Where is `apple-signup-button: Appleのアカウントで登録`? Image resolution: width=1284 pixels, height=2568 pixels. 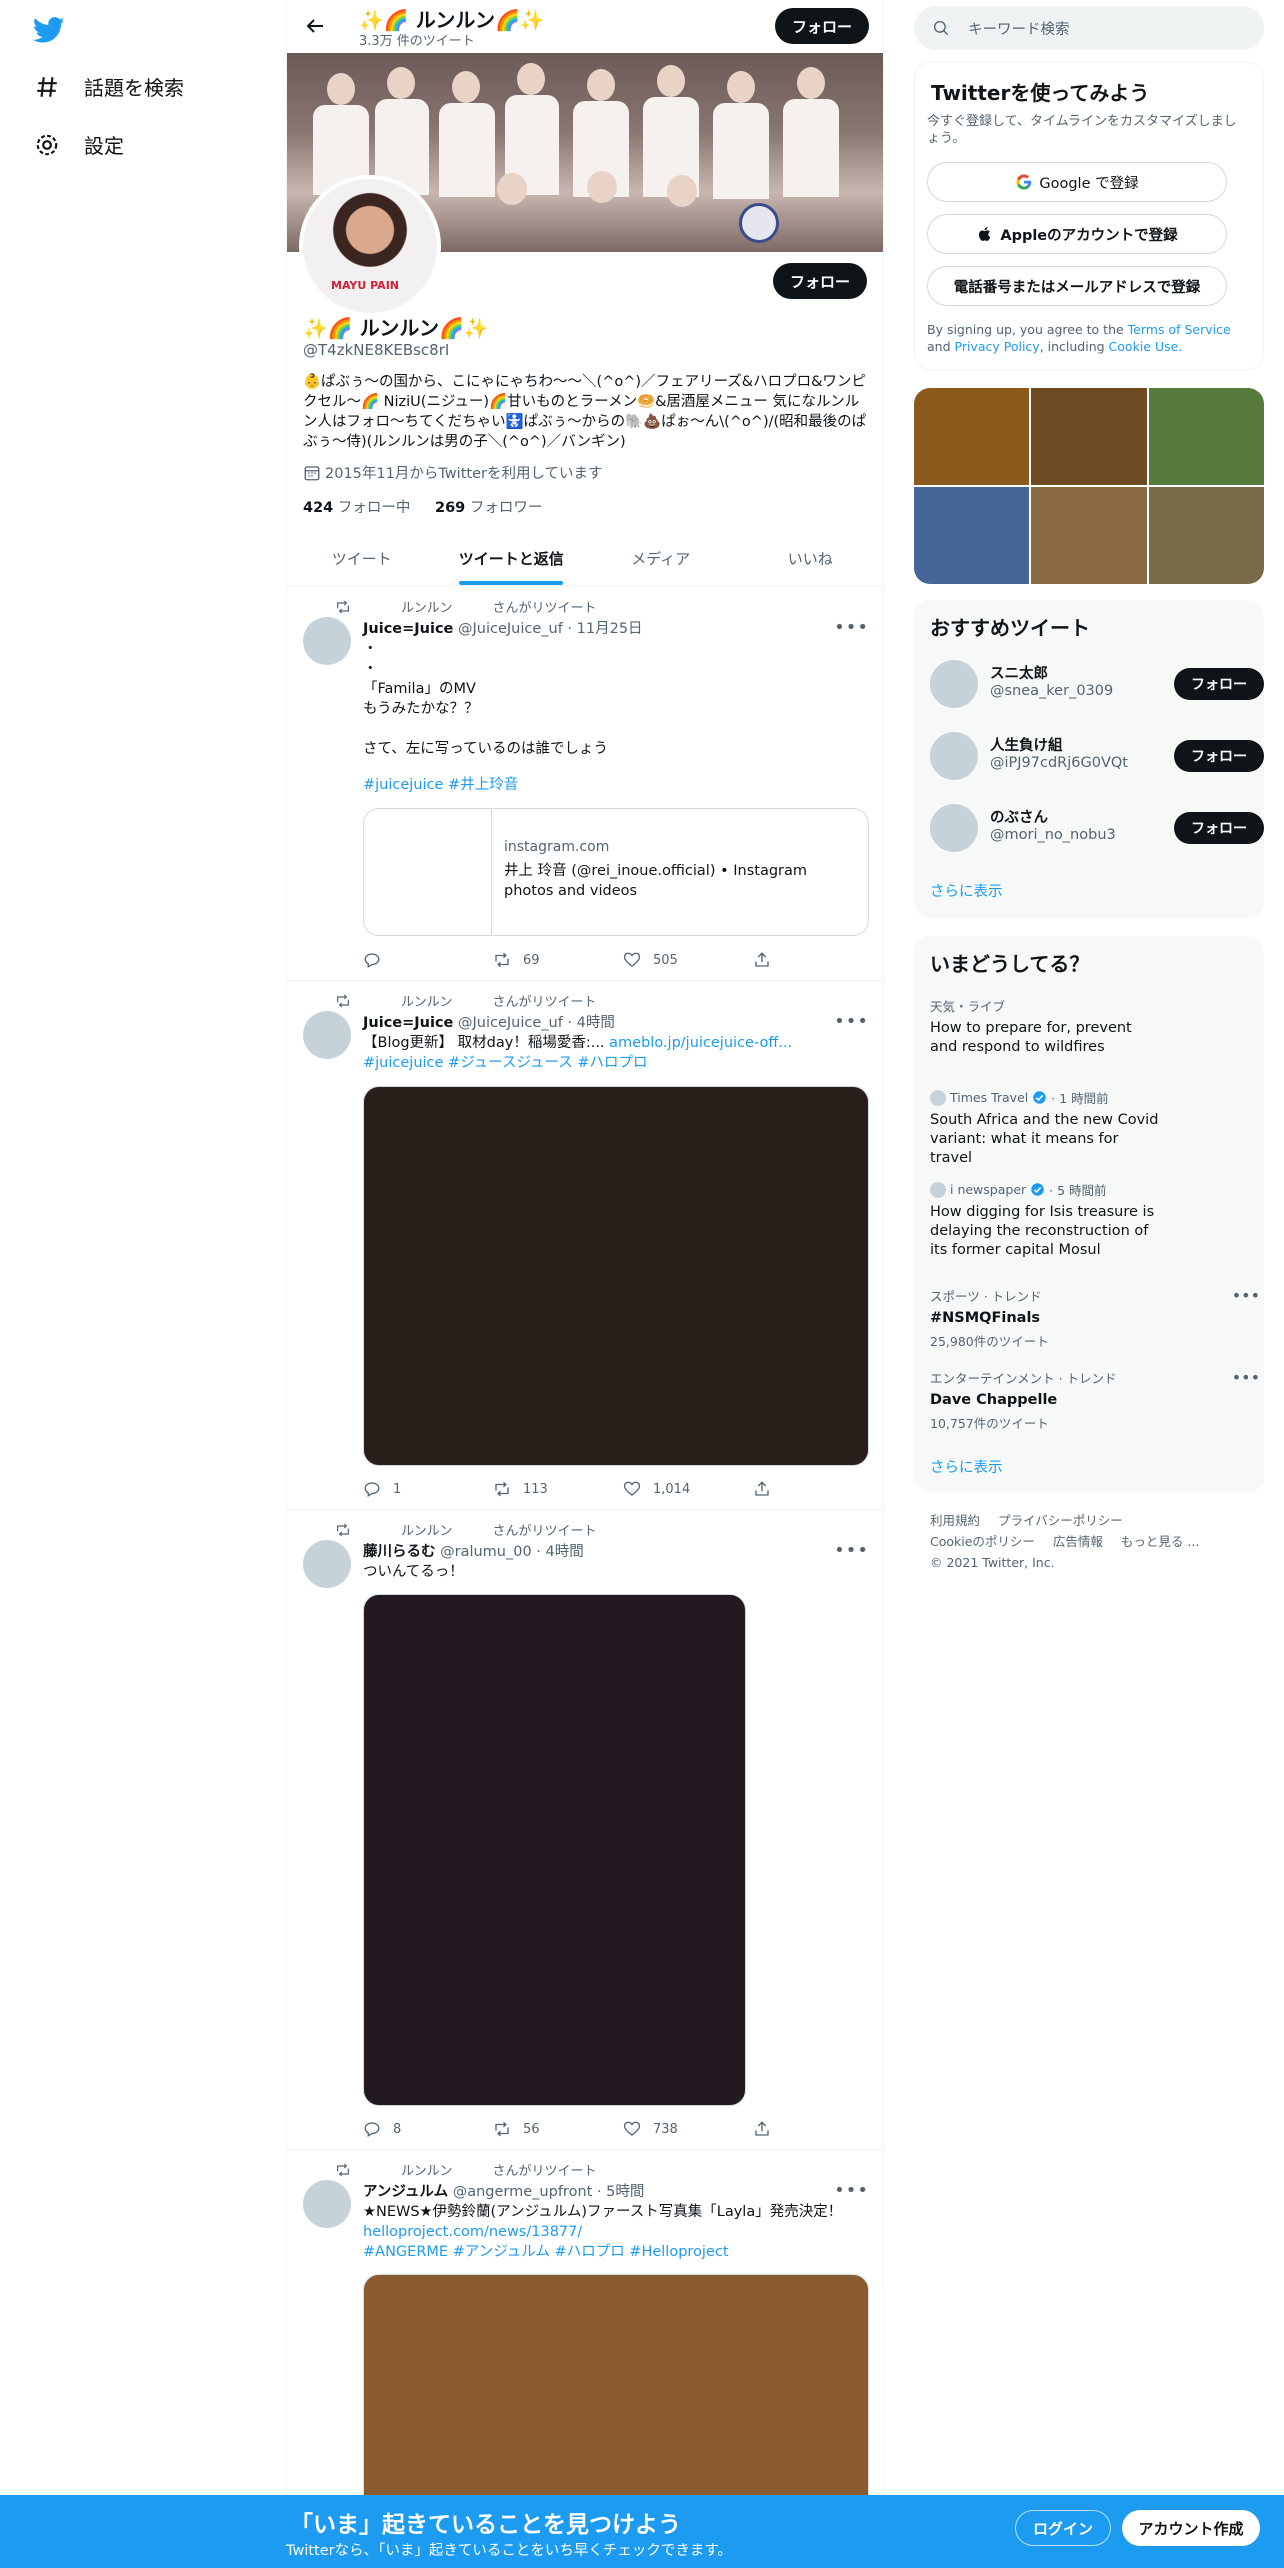
apple-signup-button: Appleのアカウントで登録 is located at coordinates (1077, 234).